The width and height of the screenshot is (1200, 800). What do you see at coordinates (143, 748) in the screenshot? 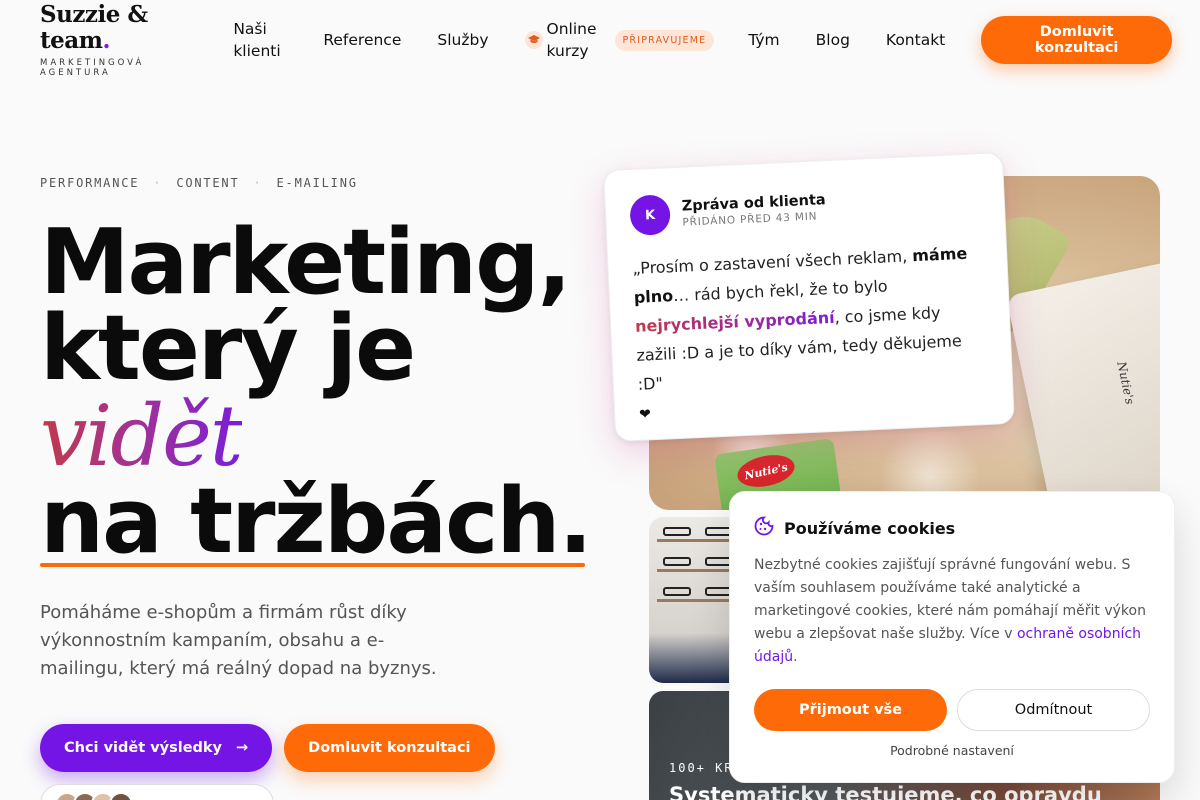
I see `see-results-label: Chci vidět výsledky` at bounding box center [143, 748].